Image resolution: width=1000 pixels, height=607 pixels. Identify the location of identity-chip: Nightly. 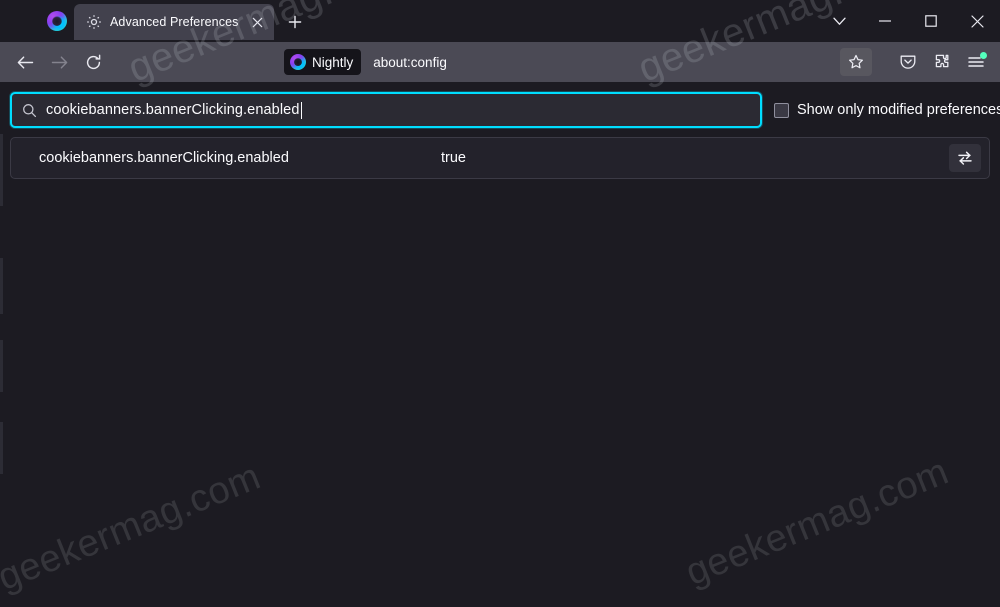
(323, 62).